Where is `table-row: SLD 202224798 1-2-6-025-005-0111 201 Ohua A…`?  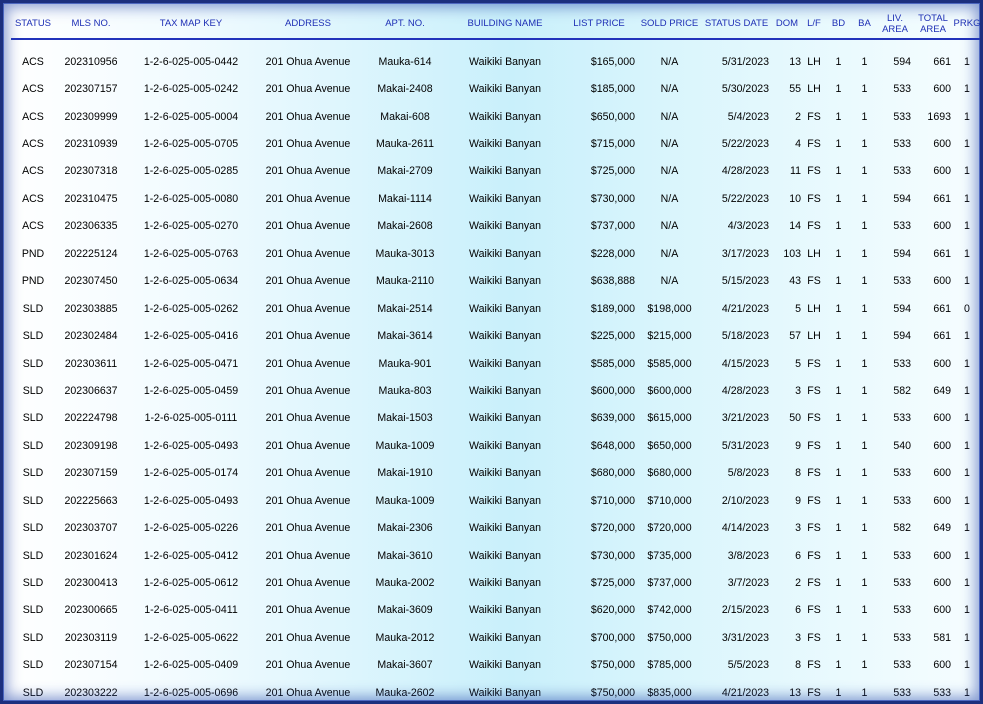 table-row: SLD 202224798 1-2-6-025-005-0111 201 Ohua A… is located at coordinates (495, 418).